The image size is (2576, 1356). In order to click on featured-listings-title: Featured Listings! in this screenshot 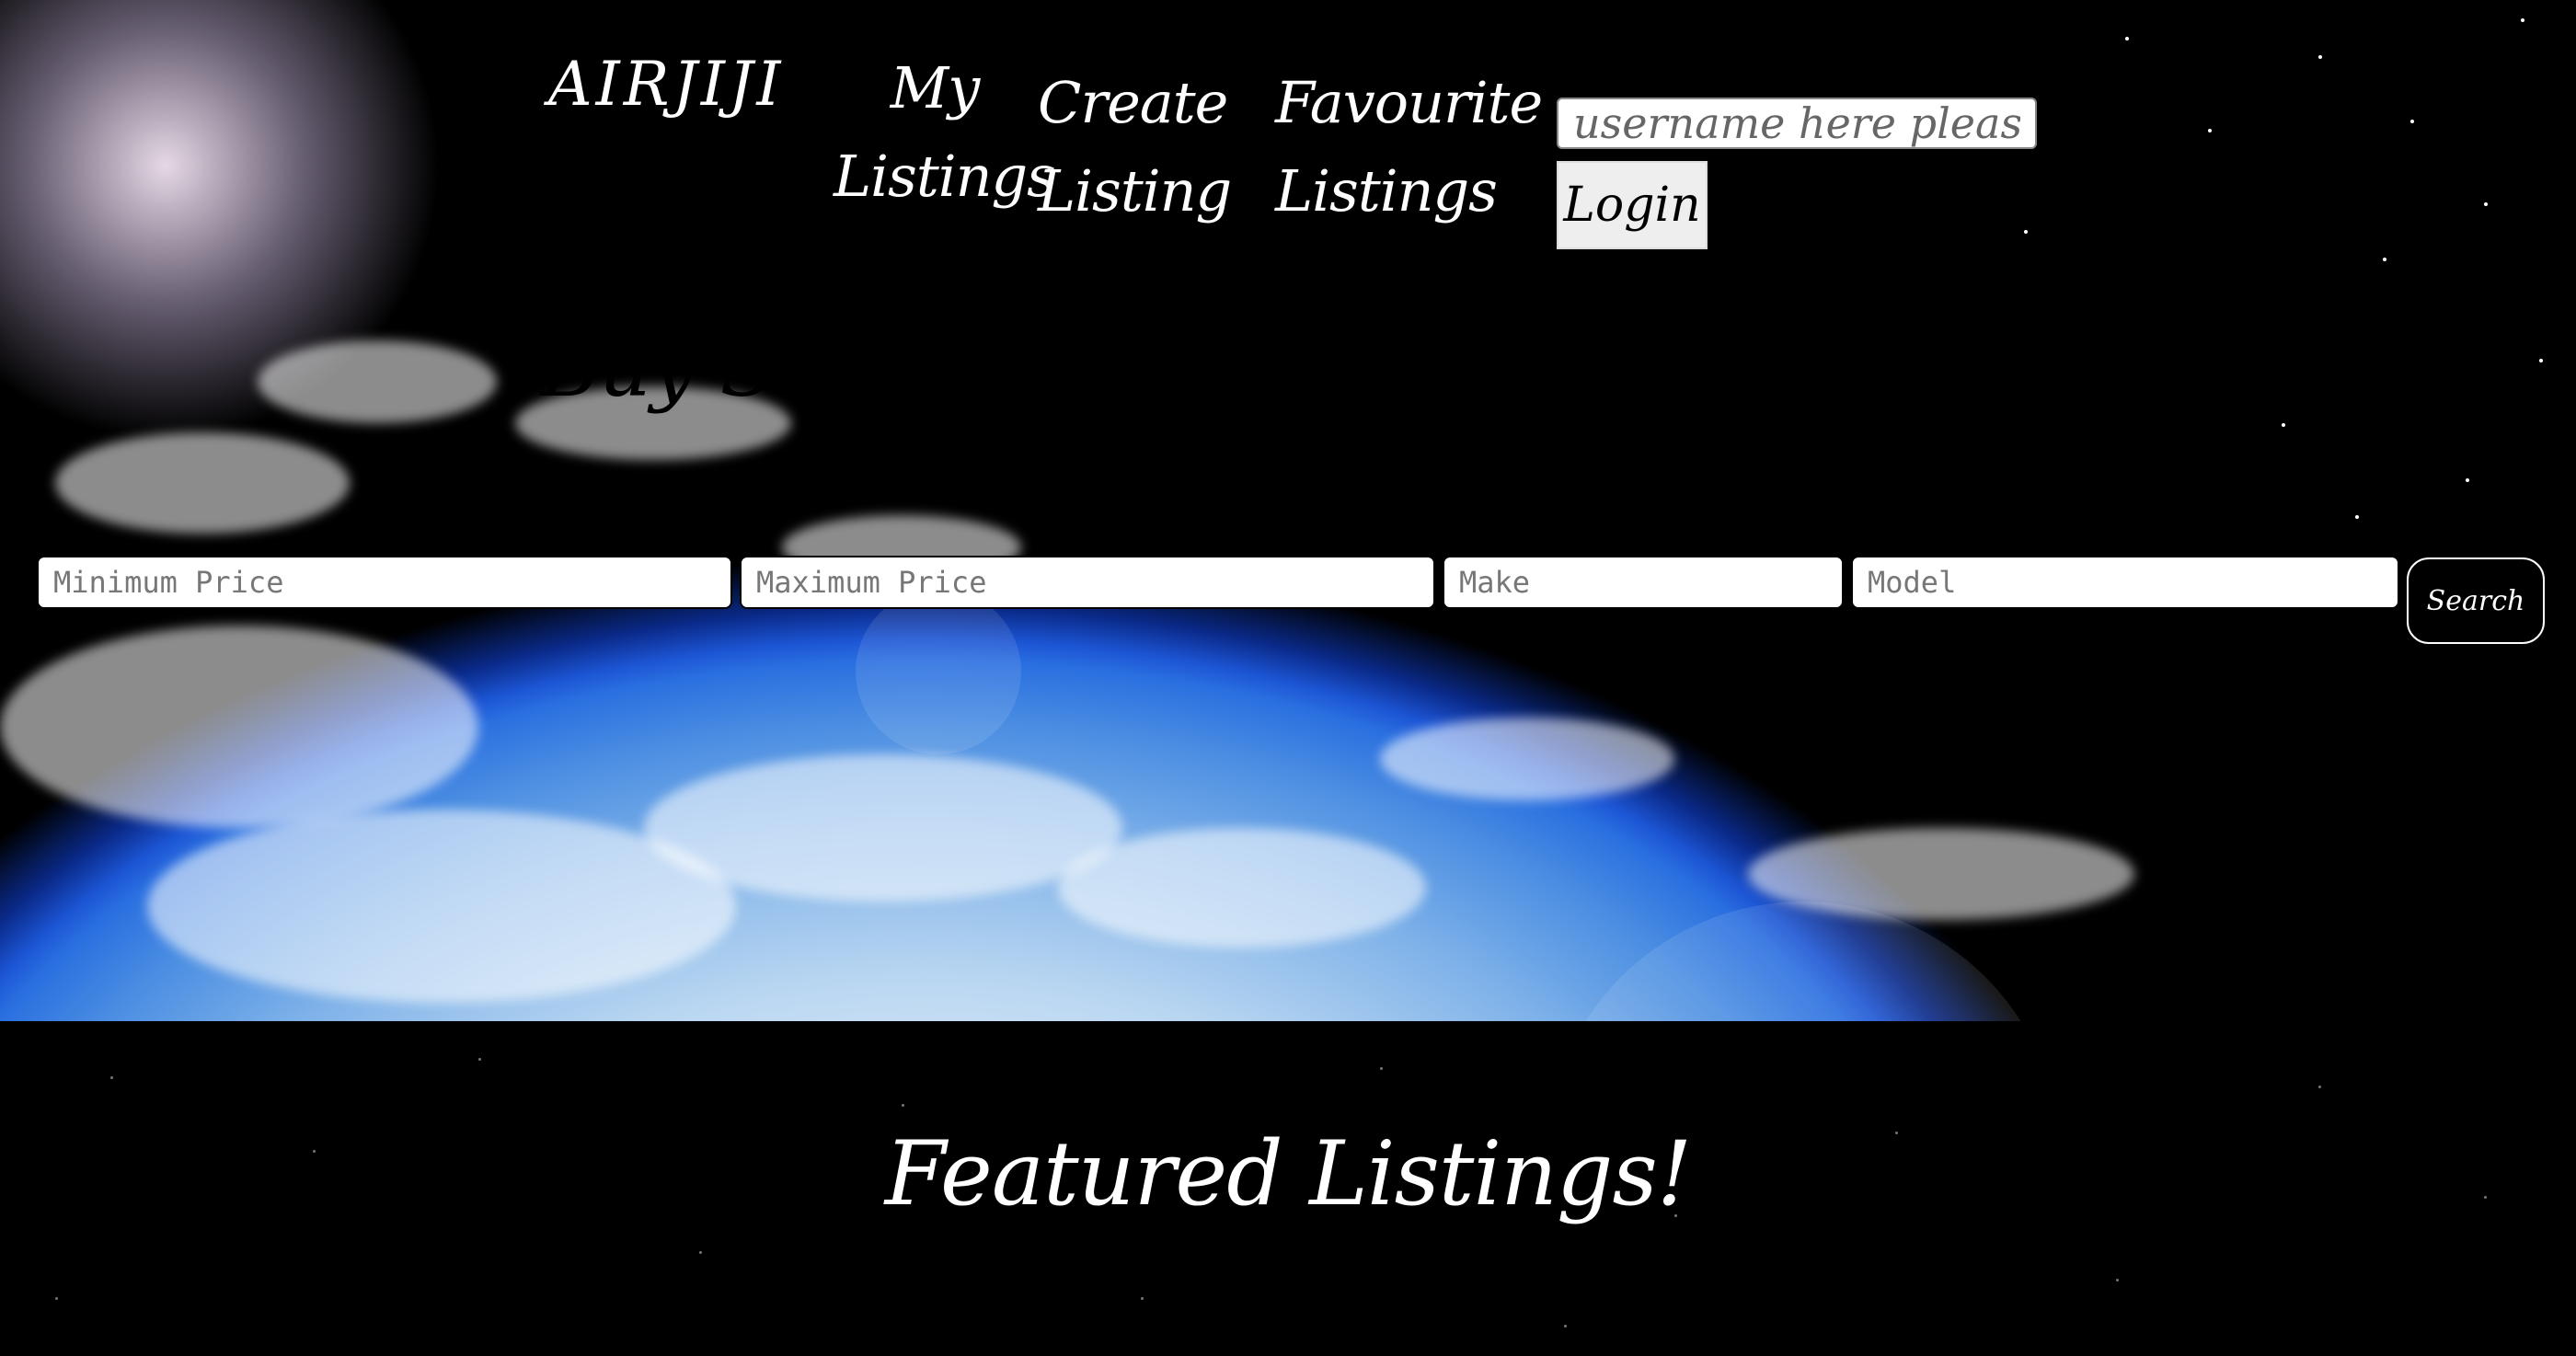, I will do `click(1288, 1173)`.